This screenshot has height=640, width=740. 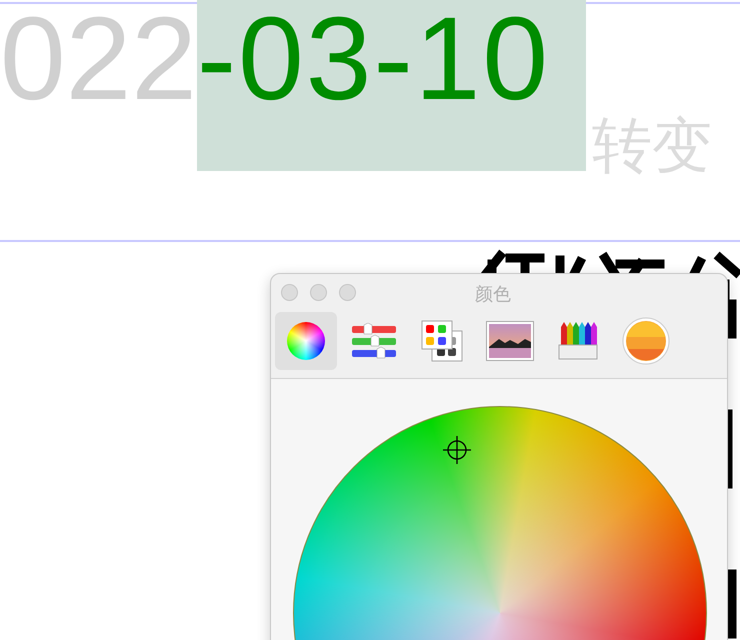 What do you see at coordinates (646, 341) in the screenshot?
I see `sphere-icon` at bounding box center [646, 341].